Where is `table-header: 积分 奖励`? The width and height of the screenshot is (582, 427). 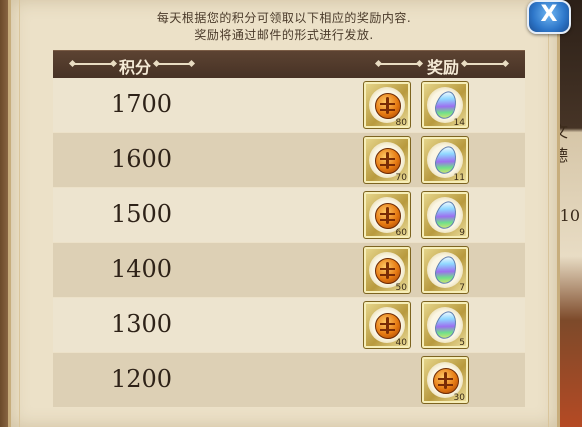 table-header: 积分 奖励 is located at coordinates (289, 64).